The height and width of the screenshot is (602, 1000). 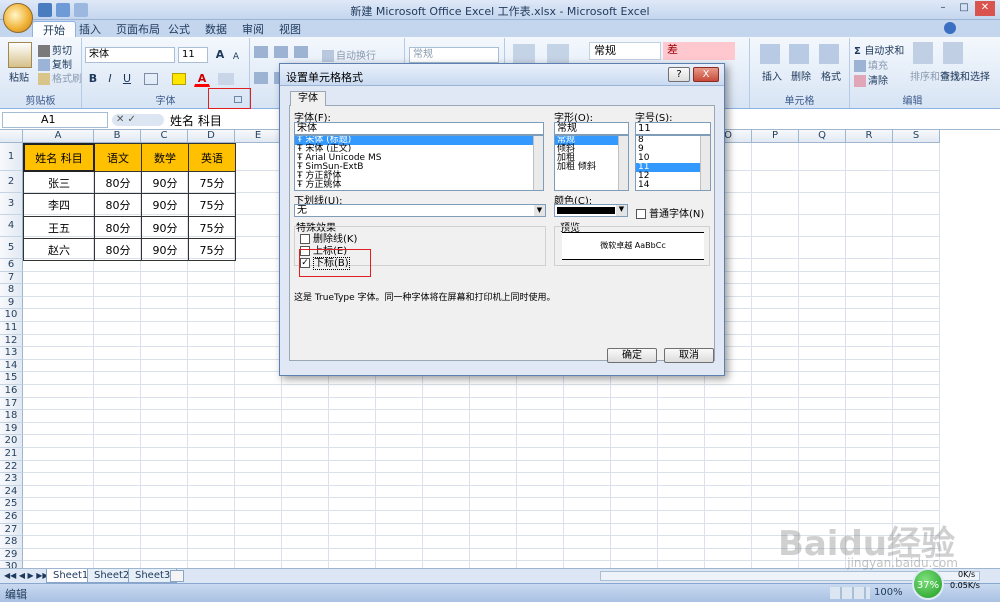 I want to click on tab-formulas: 公式, so click(x=179, y=29).